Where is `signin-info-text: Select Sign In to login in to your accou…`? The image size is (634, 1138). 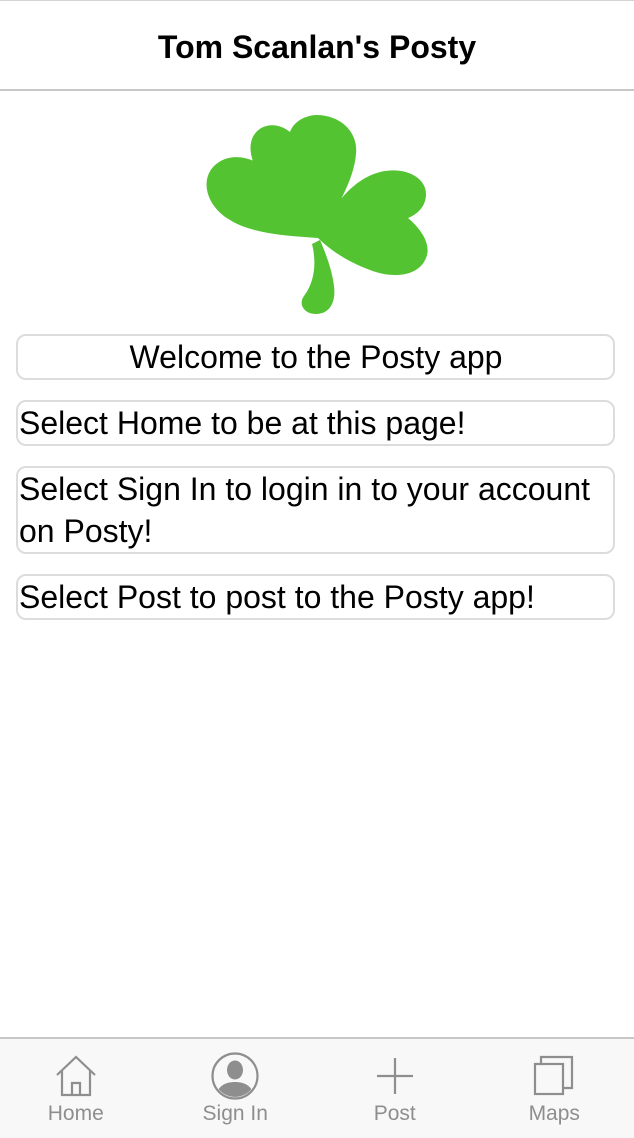
signin-info-text: Select Sign In to login in to your accou… is located at coordinates (305, 510).